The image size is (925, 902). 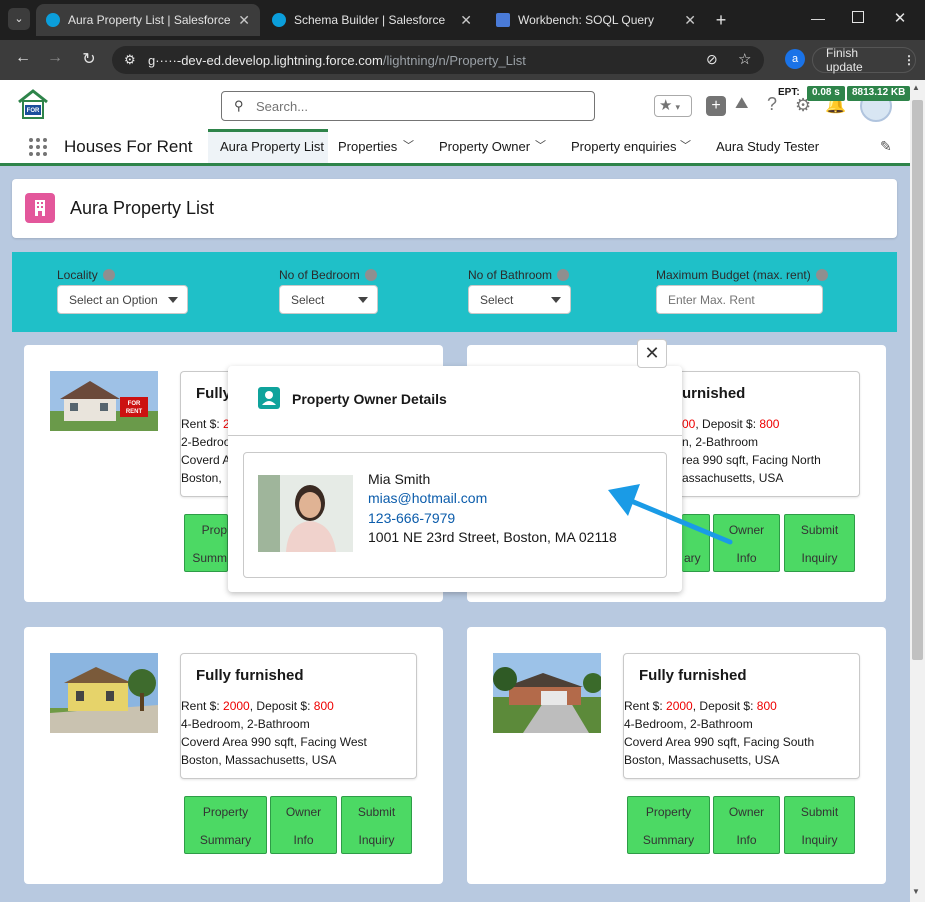 I want to click on close-window-icon: ✕, so click(x=900, y=18).